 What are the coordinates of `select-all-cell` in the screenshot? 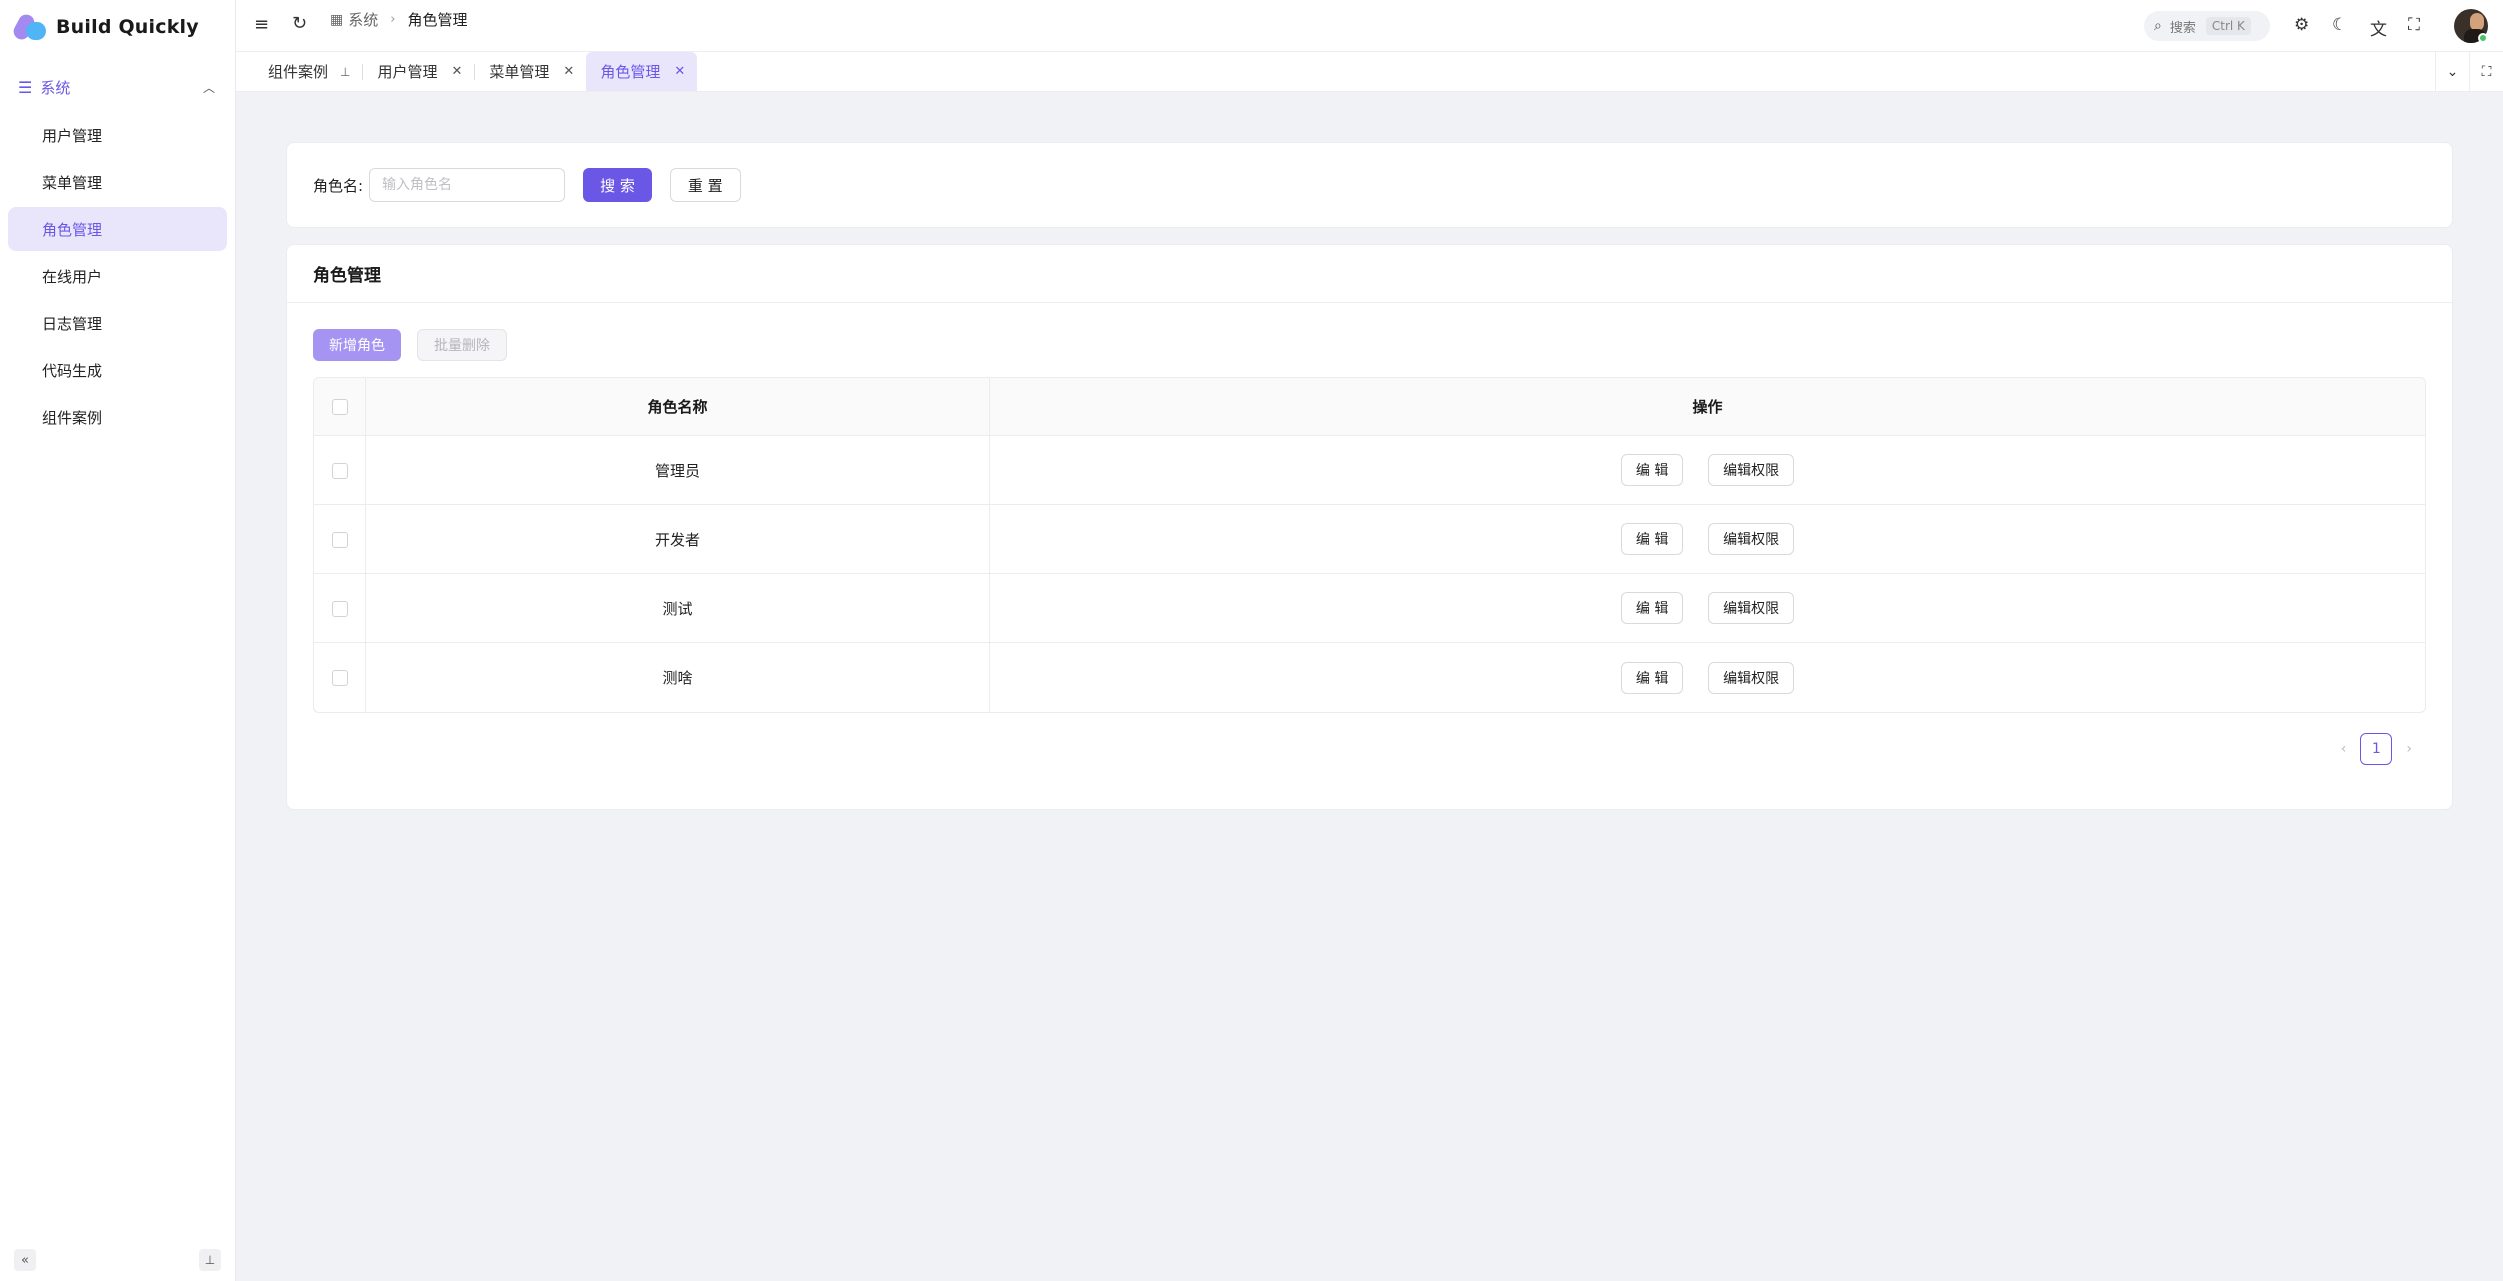 It's located at (340, 407).